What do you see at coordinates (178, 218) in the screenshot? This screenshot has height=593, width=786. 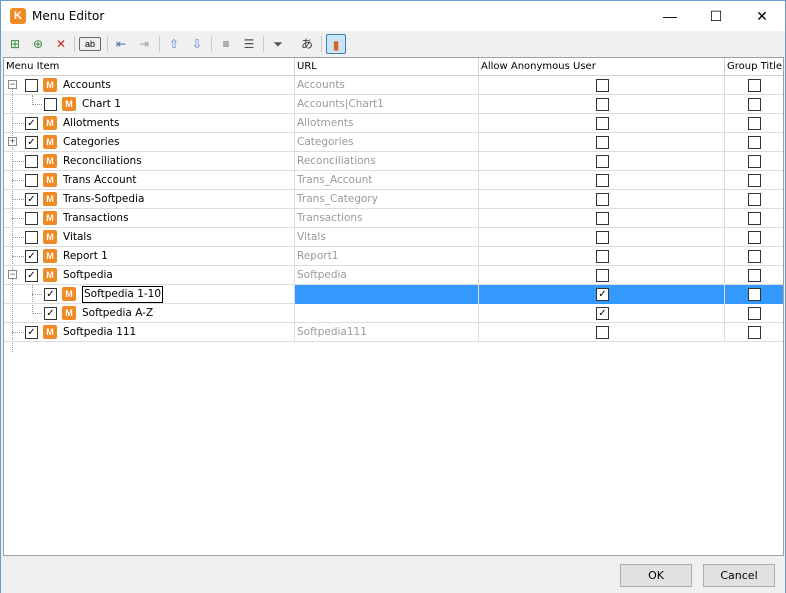 I see `menu-item-label: Transactions` at bounding box center [178, 218].